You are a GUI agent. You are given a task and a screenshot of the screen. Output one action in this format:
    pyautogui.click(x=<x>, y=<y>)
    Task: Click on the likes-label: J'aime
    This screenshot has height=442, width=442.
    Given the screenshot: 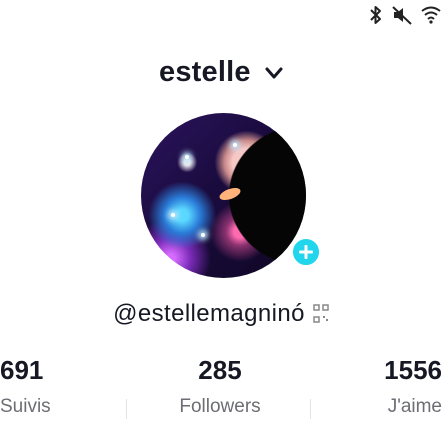 What is the action you would take?
    pyautogui.click(x=414, y=406)
    